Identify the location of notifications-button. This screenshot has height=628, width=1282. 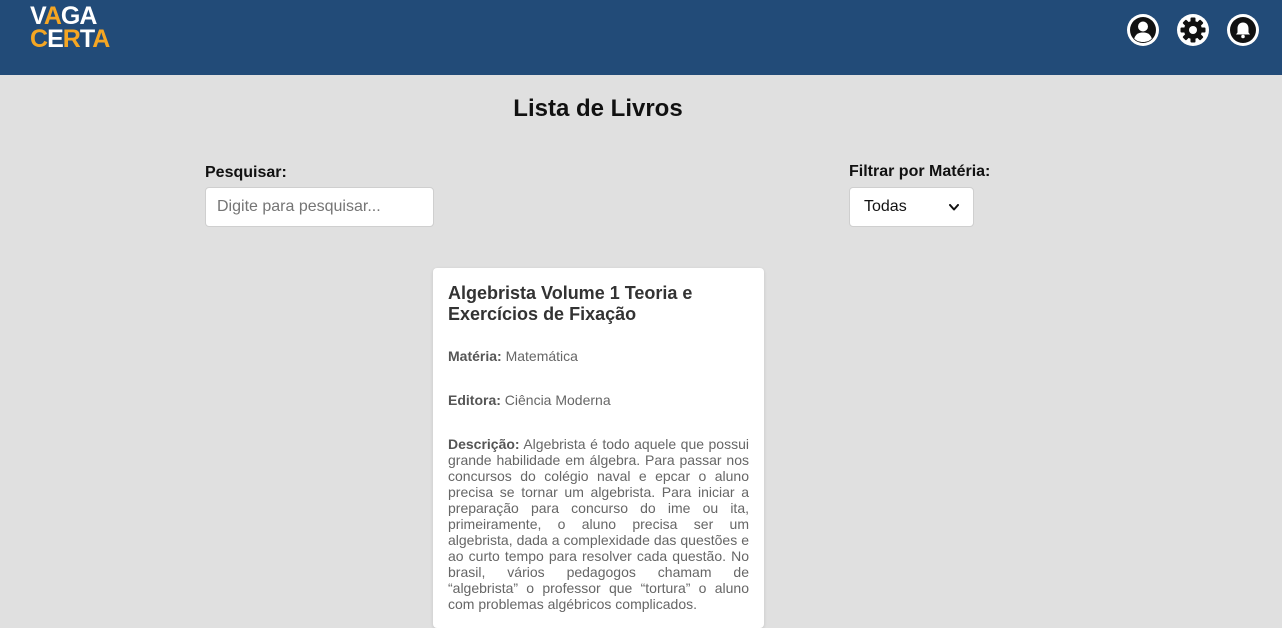
(1243, 30).